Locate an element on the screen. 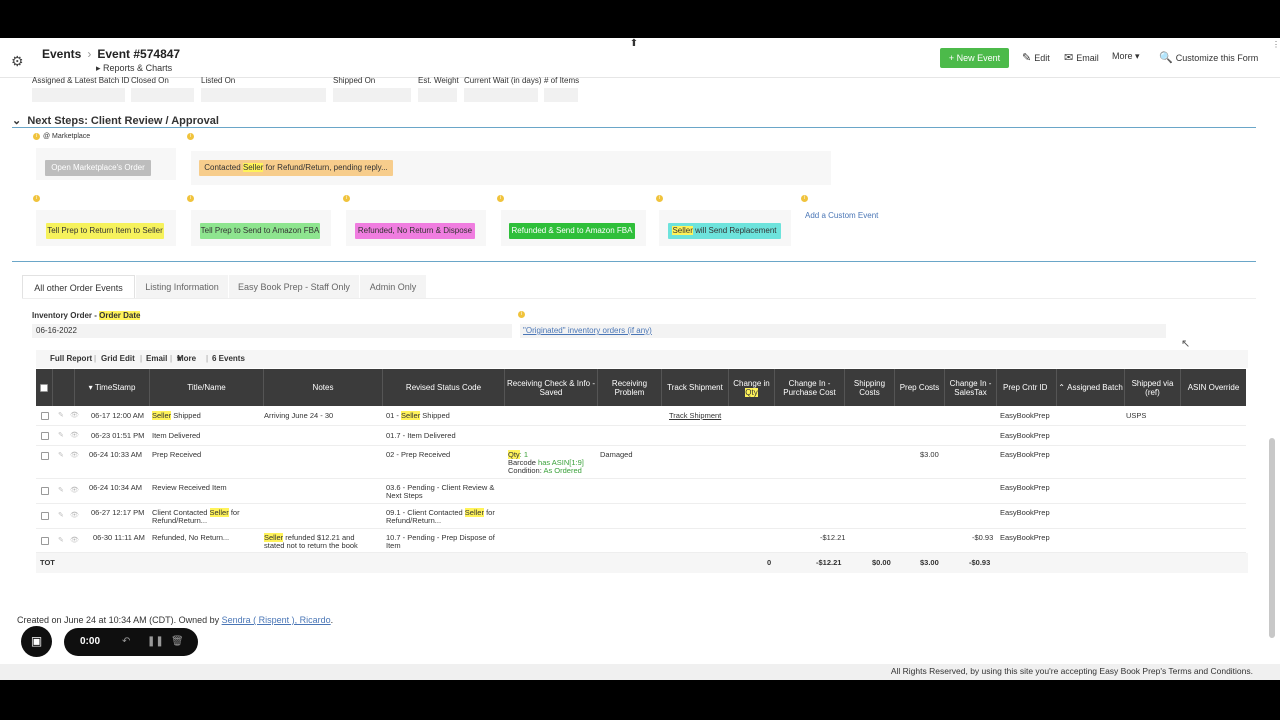  email-button: ✉ Email is located at coordinates (1081, 57).